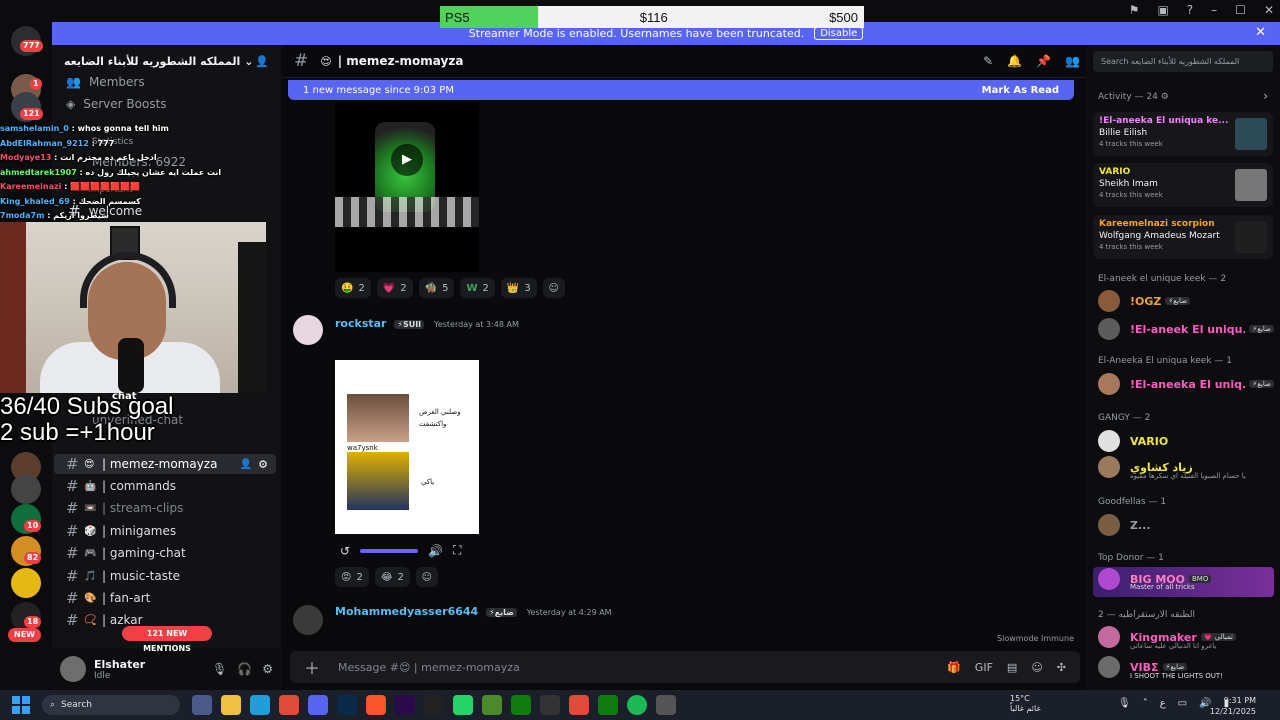  Describe the element at coordinates (1036, 667) in the screenshot. I see `emoji-icon: ☺` at that location.